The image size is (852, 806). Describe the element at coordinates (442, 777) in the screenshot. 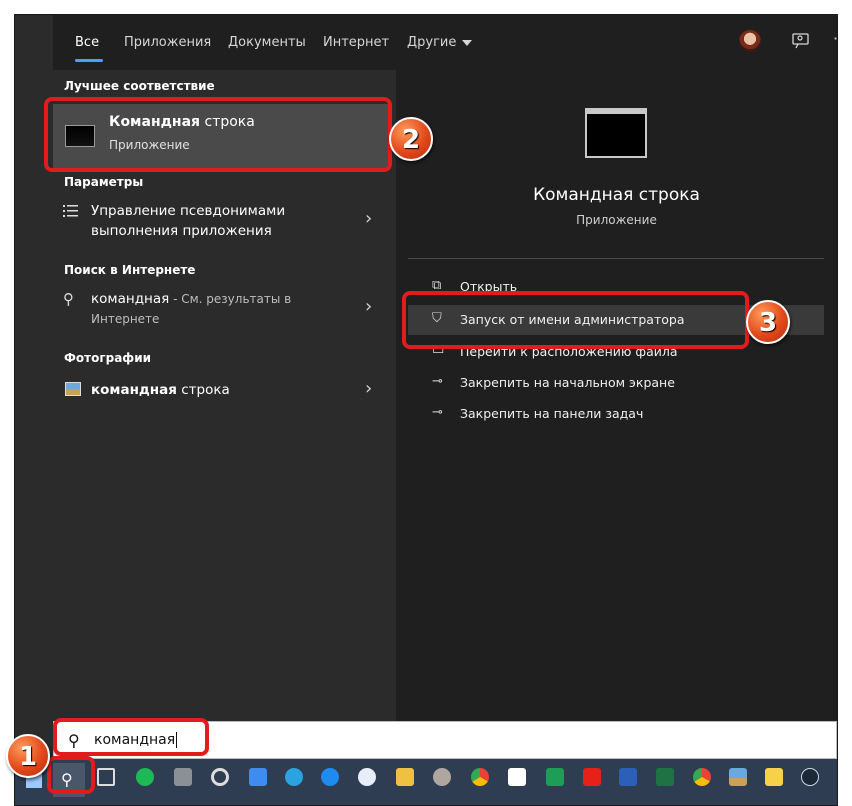

I see `avatar-icon` at that location.